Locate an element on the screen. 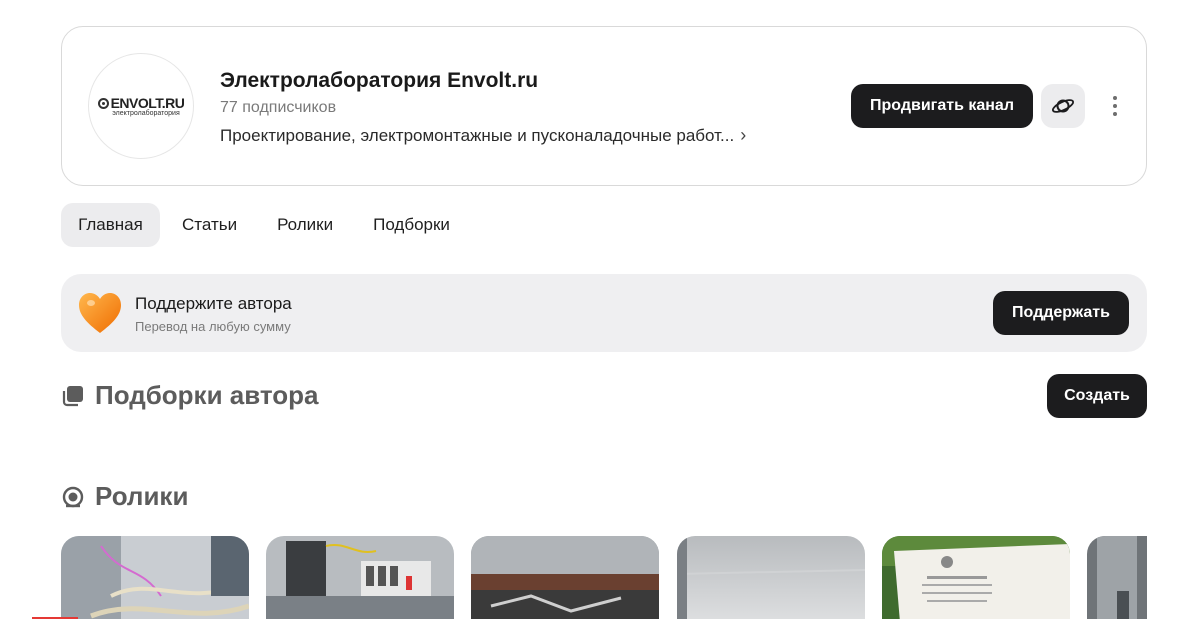 This screenshot has width=1200, height=619. avatar-sub-text: электролаборатория is located at coordinates (146, 113).